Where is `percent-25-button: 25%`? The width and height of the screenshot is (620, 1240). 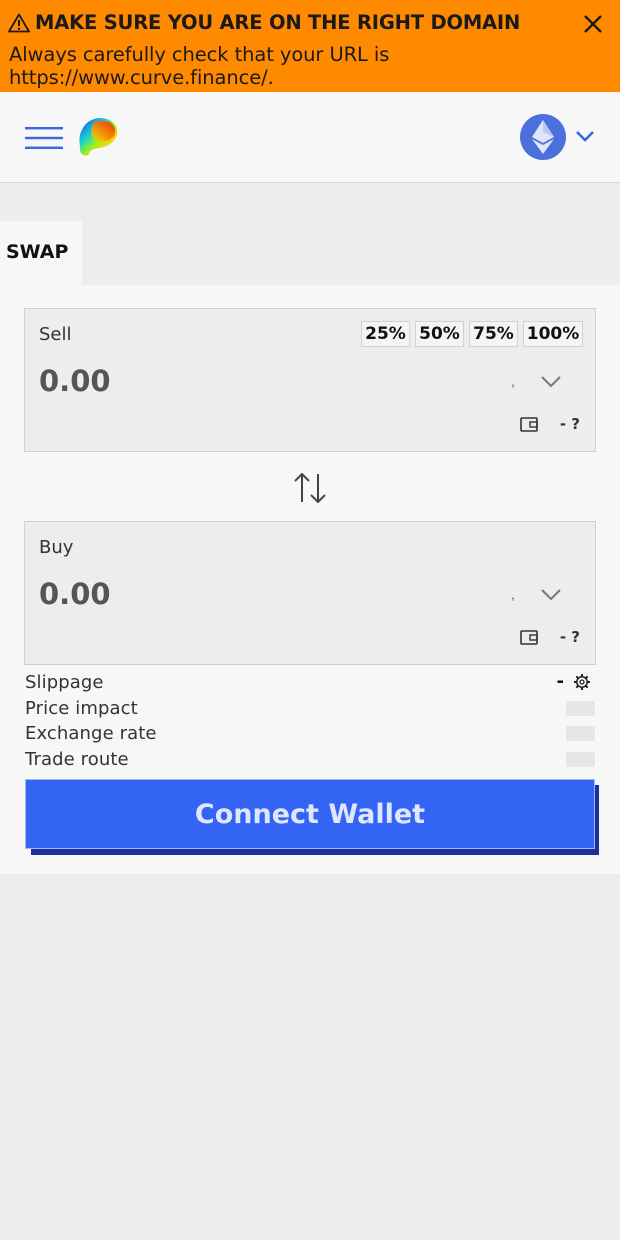 percent-25-button: 25% is located at coordinates (385, 334).